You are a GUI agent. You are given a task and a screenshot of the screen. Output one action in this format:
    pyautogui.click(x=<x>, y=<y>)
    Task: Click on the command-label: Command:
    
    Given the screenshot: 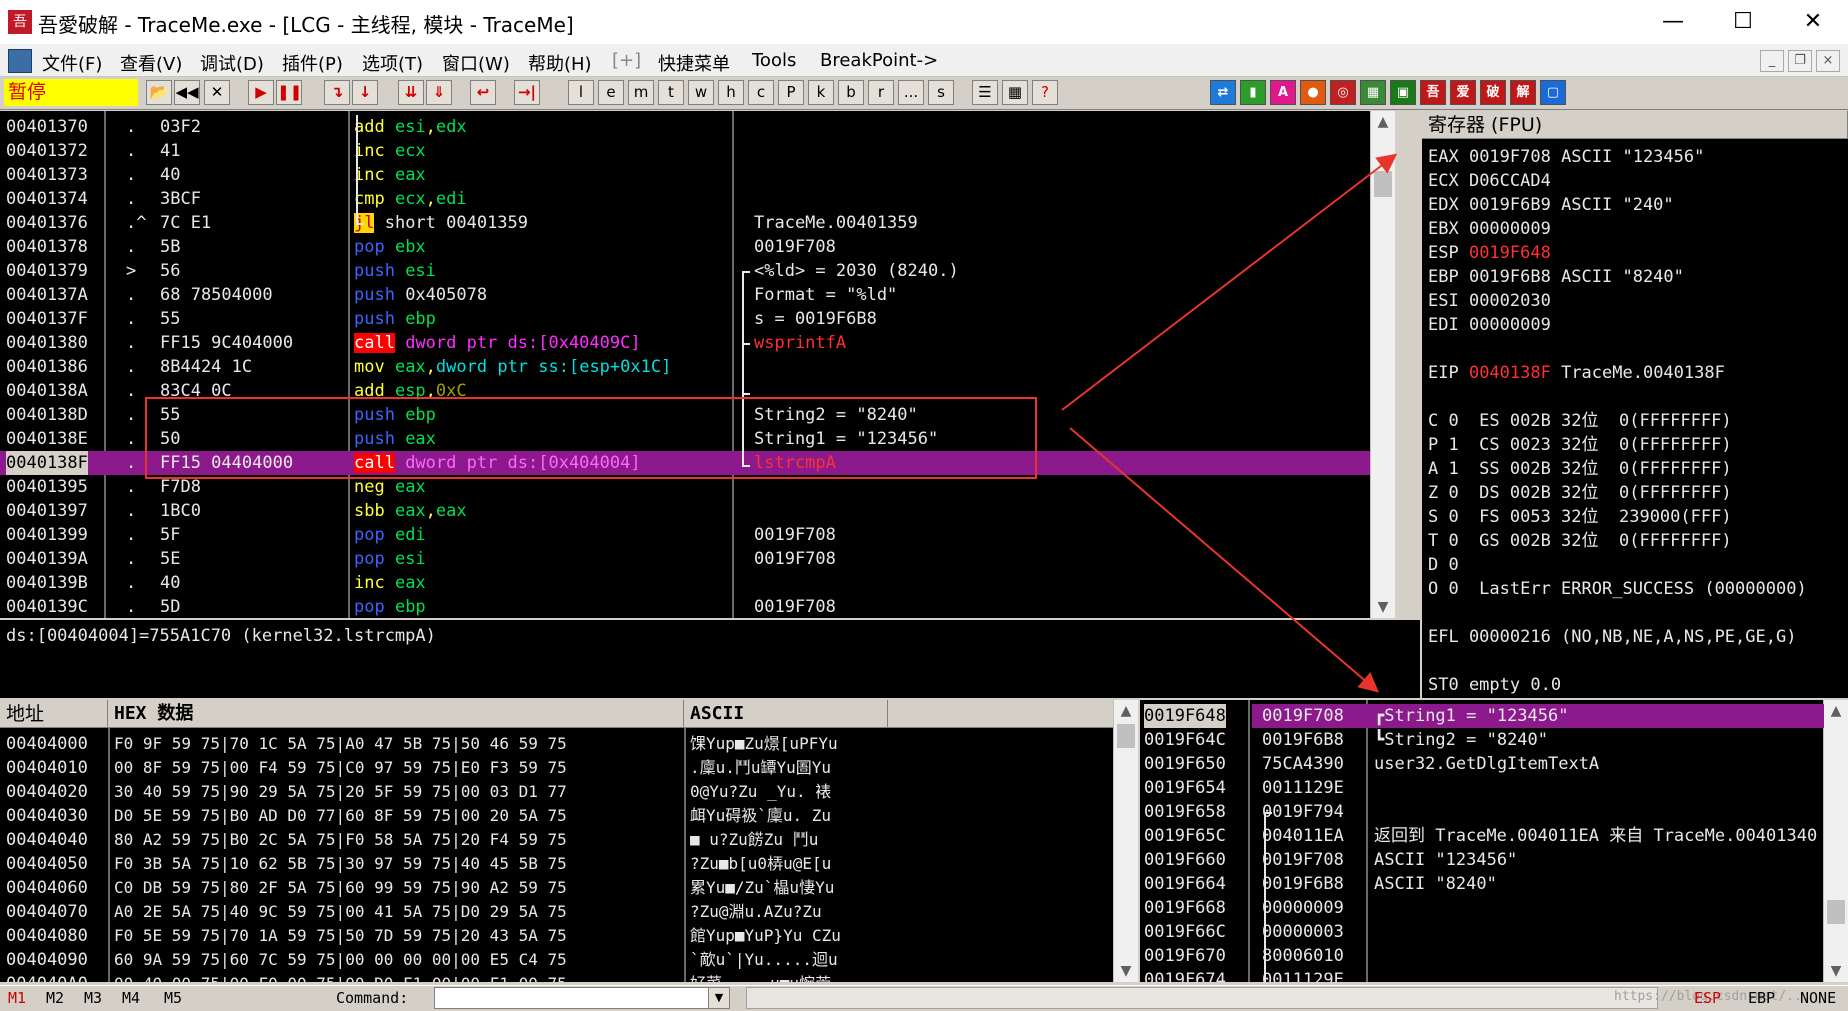 What is the action you would take?
    pyautogui.click(x=372, y=998)
    